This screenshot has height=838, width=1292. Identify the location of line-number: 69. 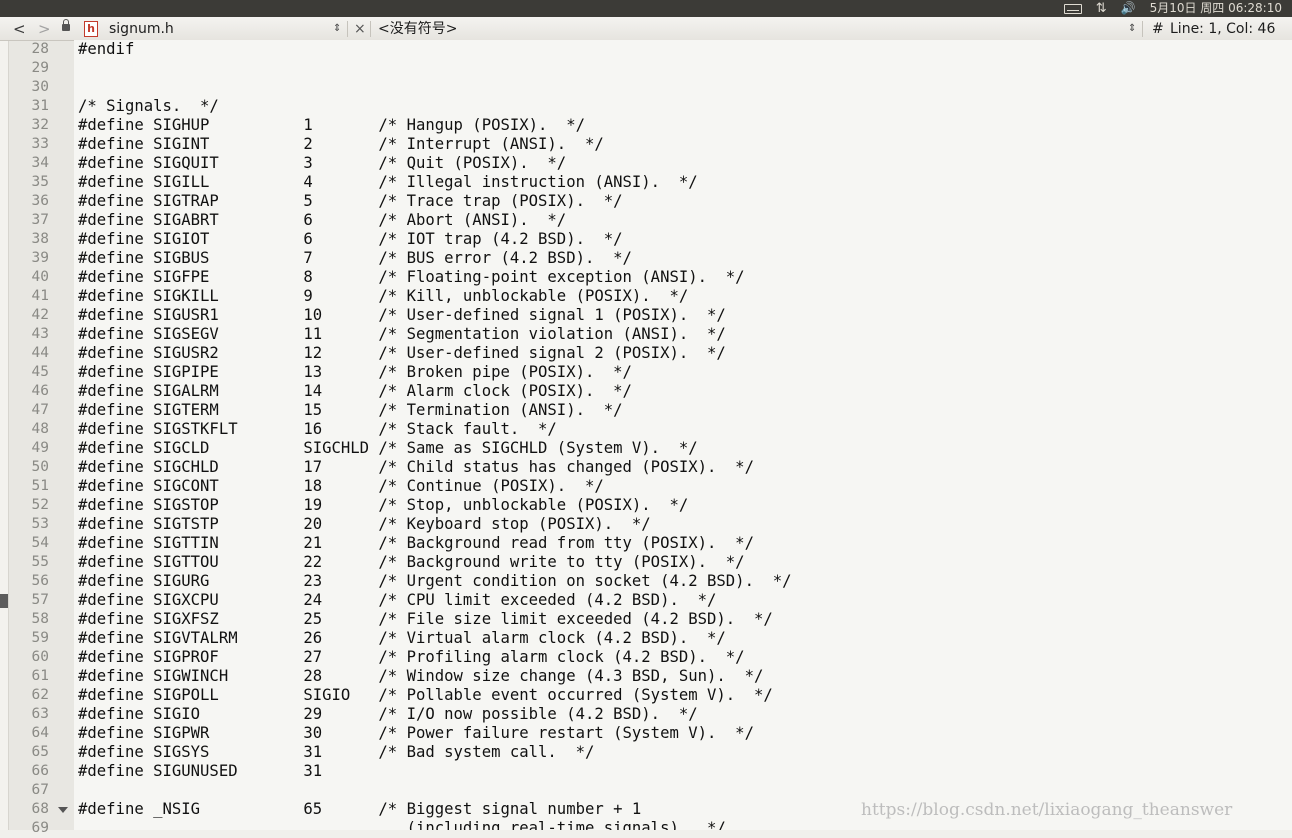
(40, 828).